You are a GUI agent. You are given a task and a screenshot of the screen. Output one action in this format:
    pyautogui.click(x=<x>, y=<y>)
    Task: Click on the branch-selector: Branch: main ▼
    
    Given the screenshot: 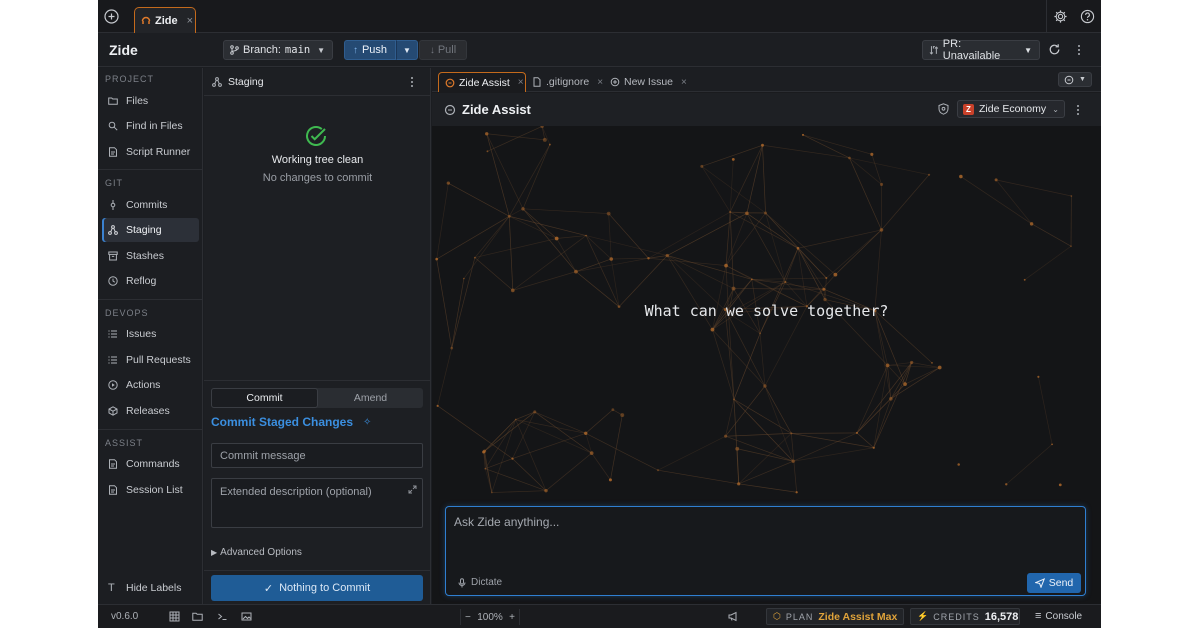 What is the action you would take?
    pyautogui.click(x=278, y=50)
    